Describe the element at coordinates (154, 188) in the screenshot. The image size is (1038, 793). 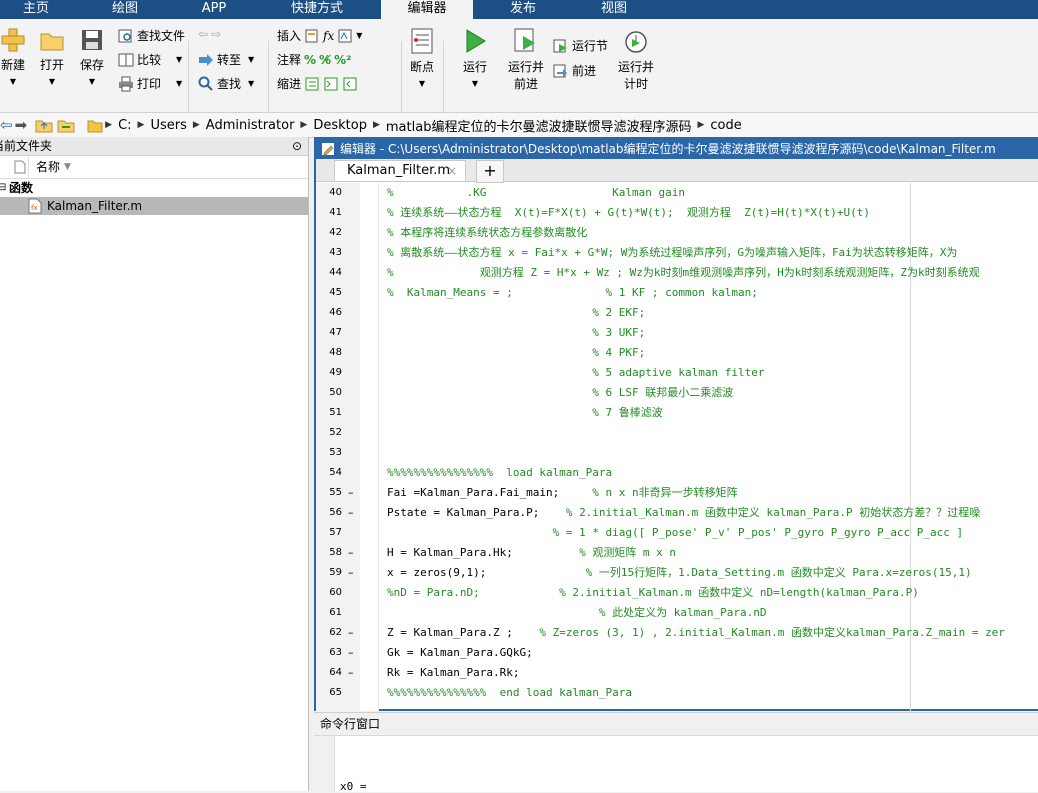
I see `tree-group-functions: ⊟ 函数` at that location.